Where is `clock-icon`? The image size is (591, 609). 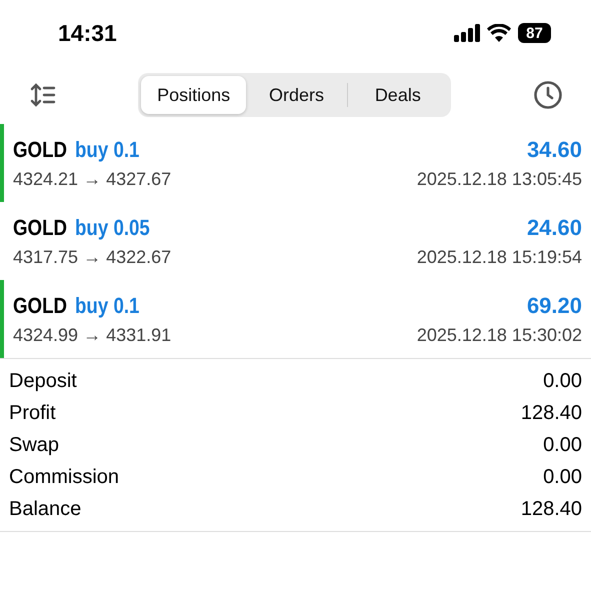
clock-icon is located at coordinates (548, 95).